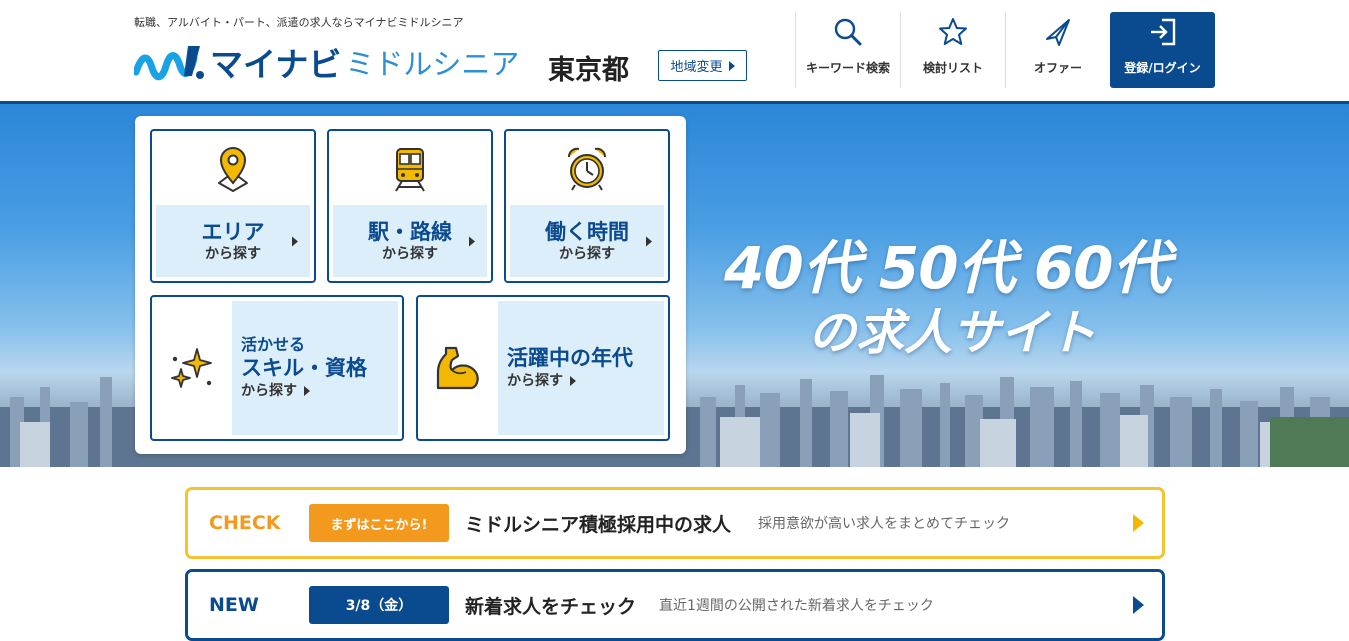  I want to click on alarm-clock-icon, so click(587, 169).